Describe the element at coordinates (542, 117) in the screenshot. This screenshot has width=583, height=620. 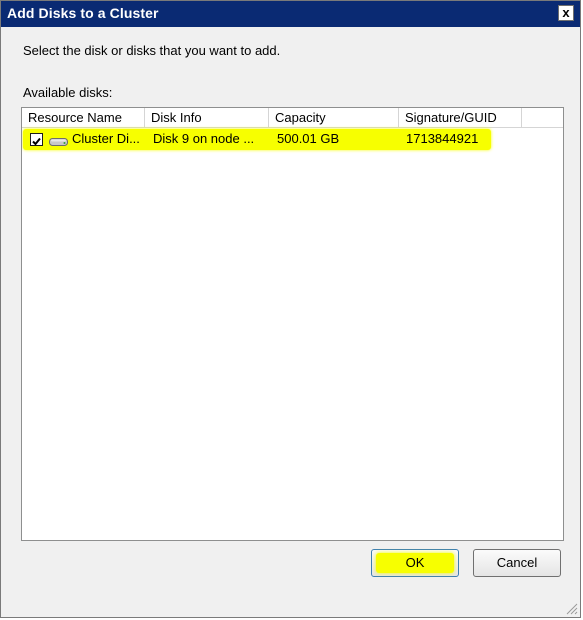
I see `column-header-filler` at that location.